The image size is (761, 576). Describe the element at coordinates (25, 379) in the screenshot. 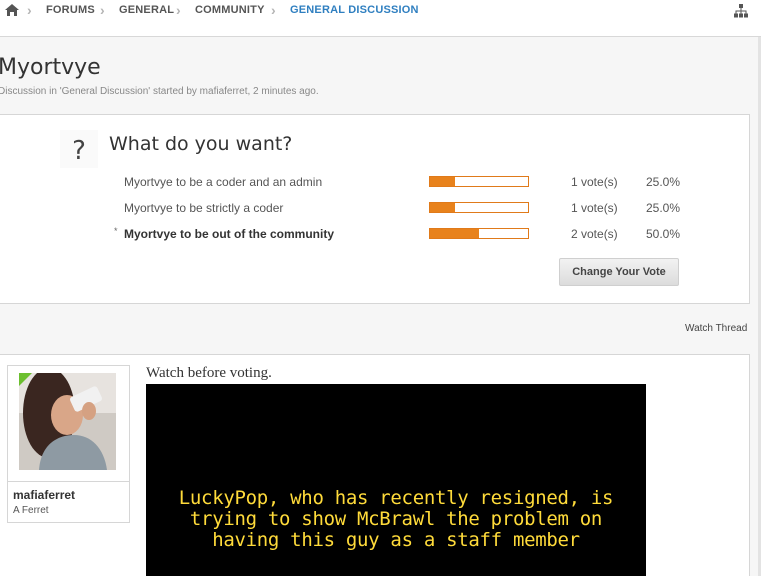

I see `online-indicator` at that location.